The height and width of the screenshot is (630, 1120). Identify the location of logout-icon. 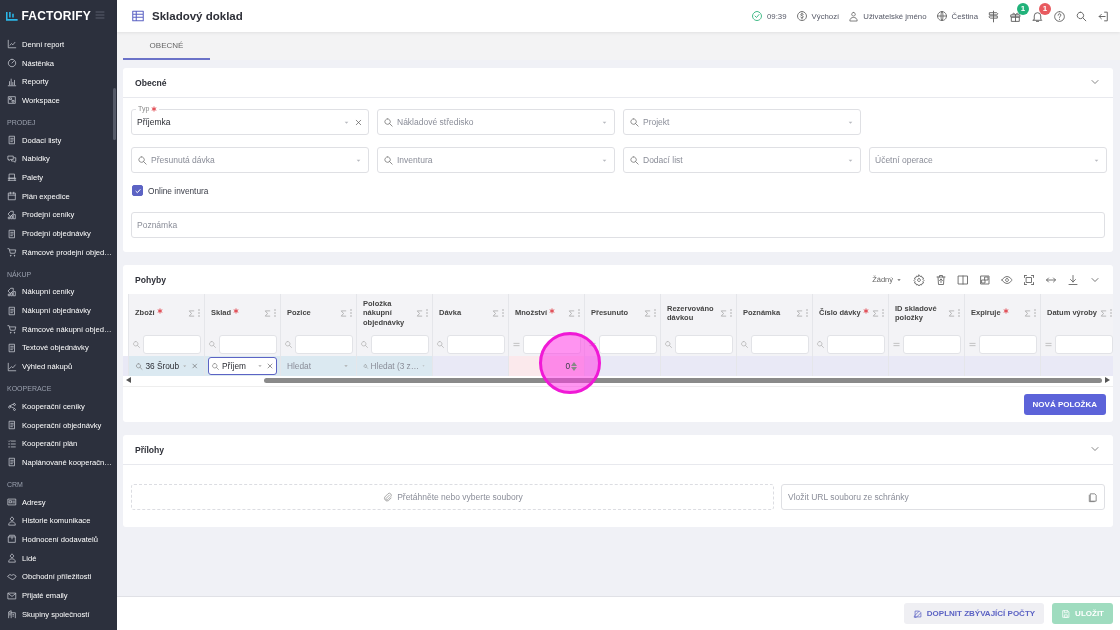
(1103, 16).